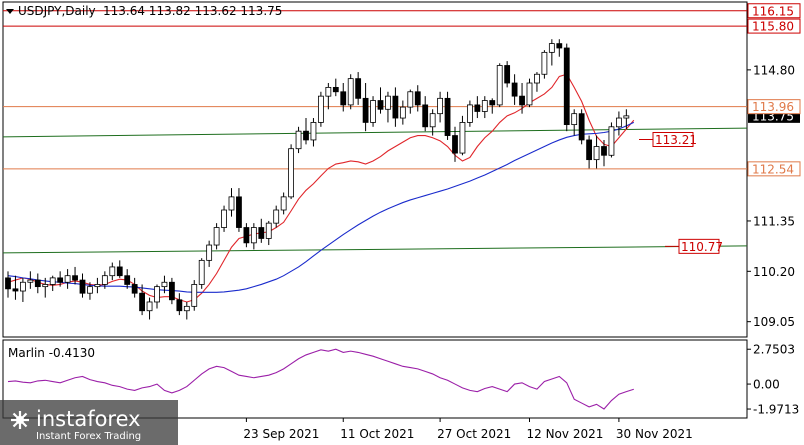 The width and height of the screenshot is (804, 445). What do you see at coordinates (774, 322) in the screenshot?
I see `price-tick-label-0: 109.05` at bounding box center [774, 322].